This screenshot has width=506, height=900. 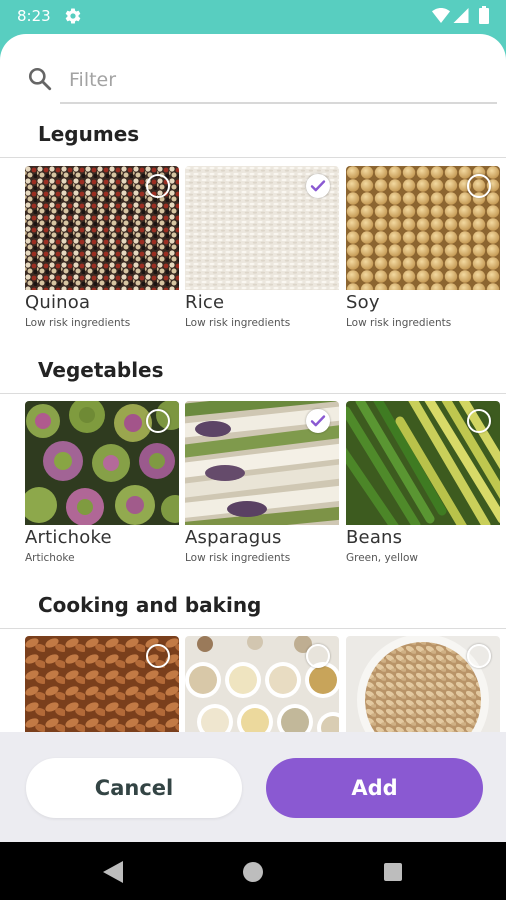 I want to click on search-bar, so click(x=253, y=73).